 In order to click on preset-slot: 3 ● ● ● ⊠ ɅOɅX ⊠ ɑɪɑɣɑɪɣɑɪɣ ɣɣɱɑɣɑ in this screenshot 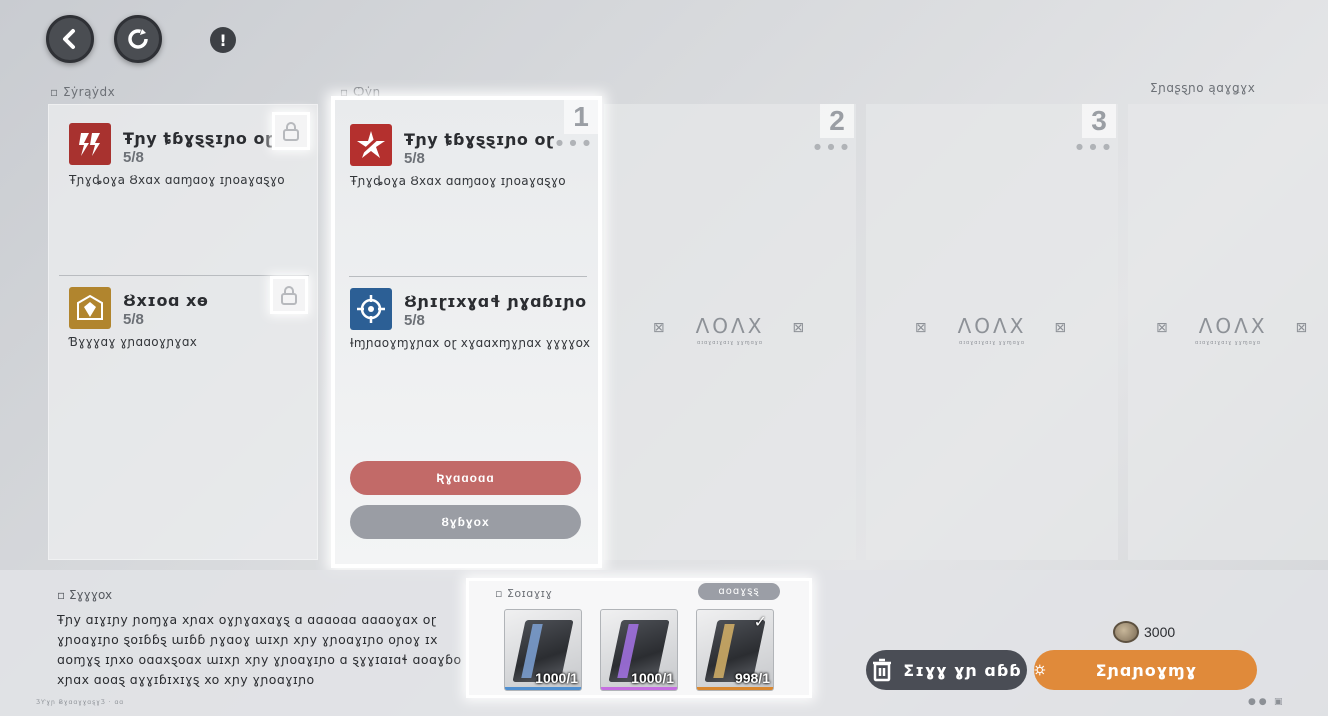, I will do `click(992, 332)`.